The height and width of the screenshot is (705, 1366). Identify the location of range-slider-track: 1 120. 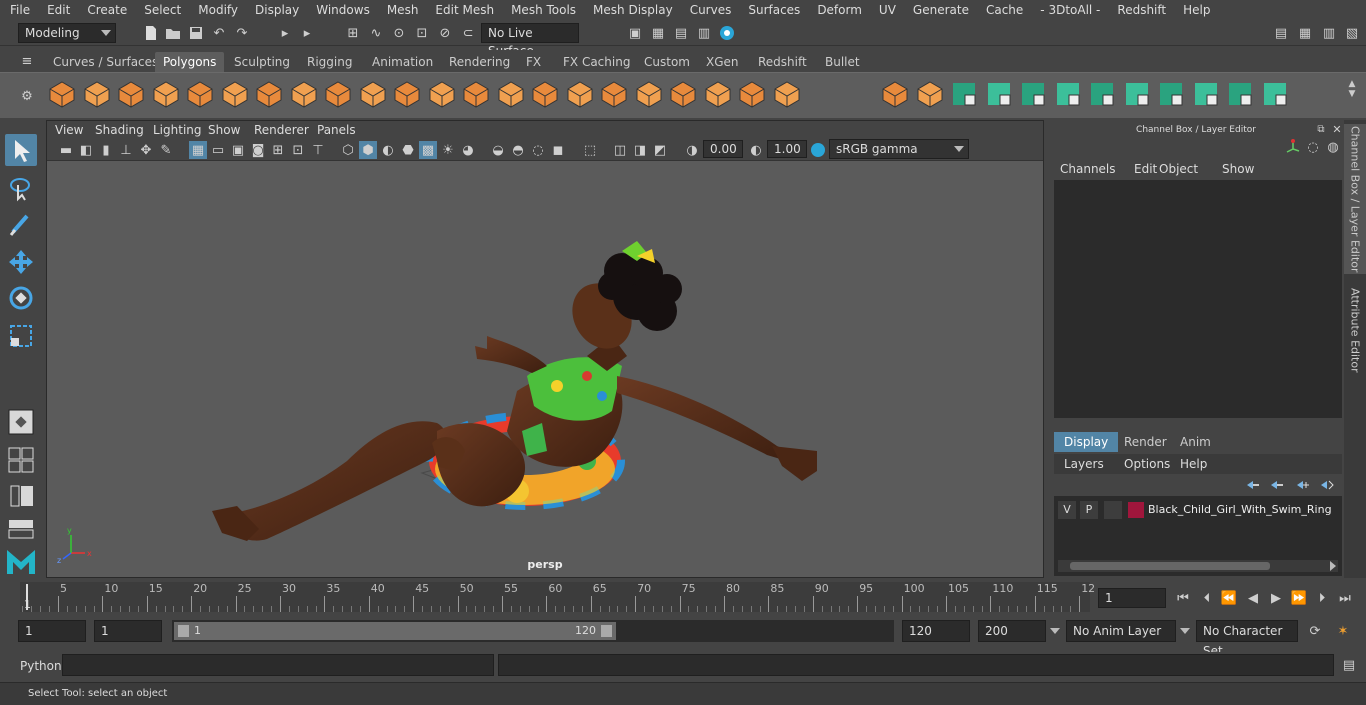
(533, 631).